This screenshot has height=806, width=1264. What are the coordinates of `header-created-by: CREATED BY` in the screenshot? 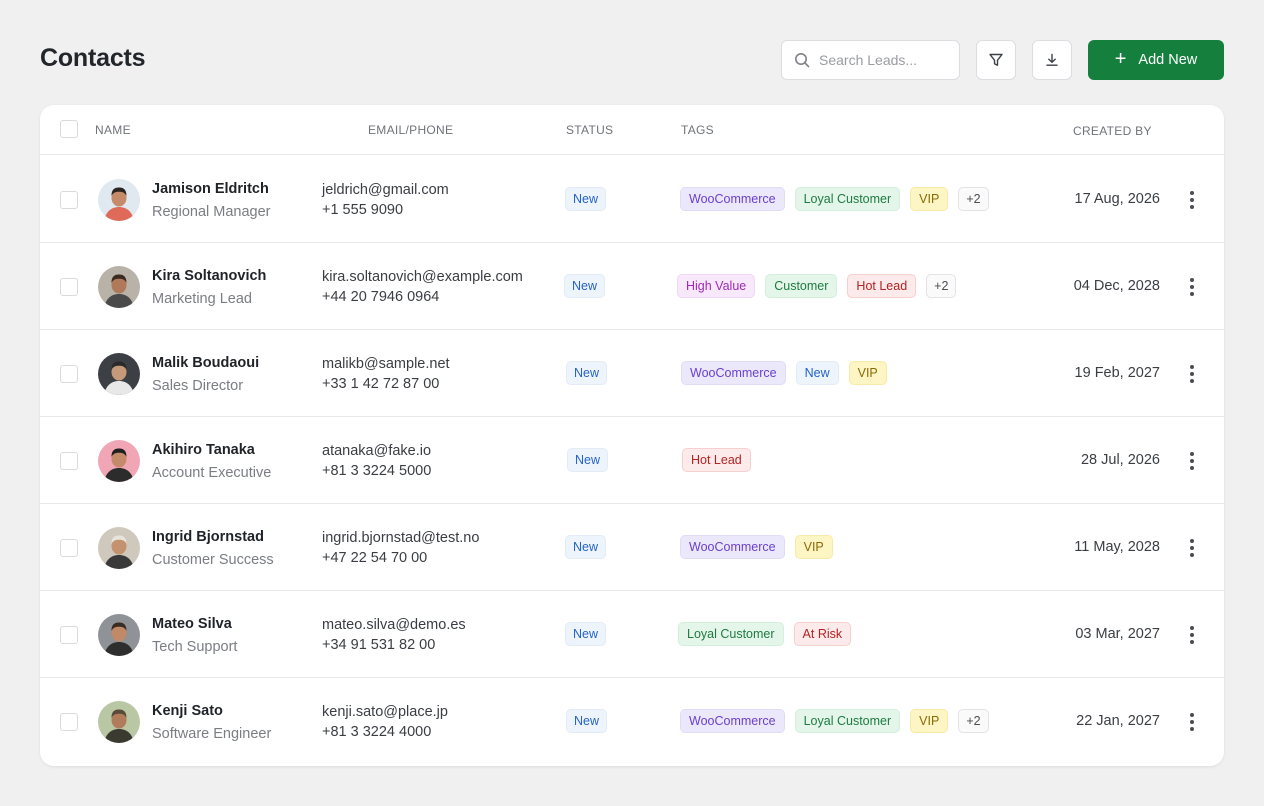 It's located at (1112, 131).